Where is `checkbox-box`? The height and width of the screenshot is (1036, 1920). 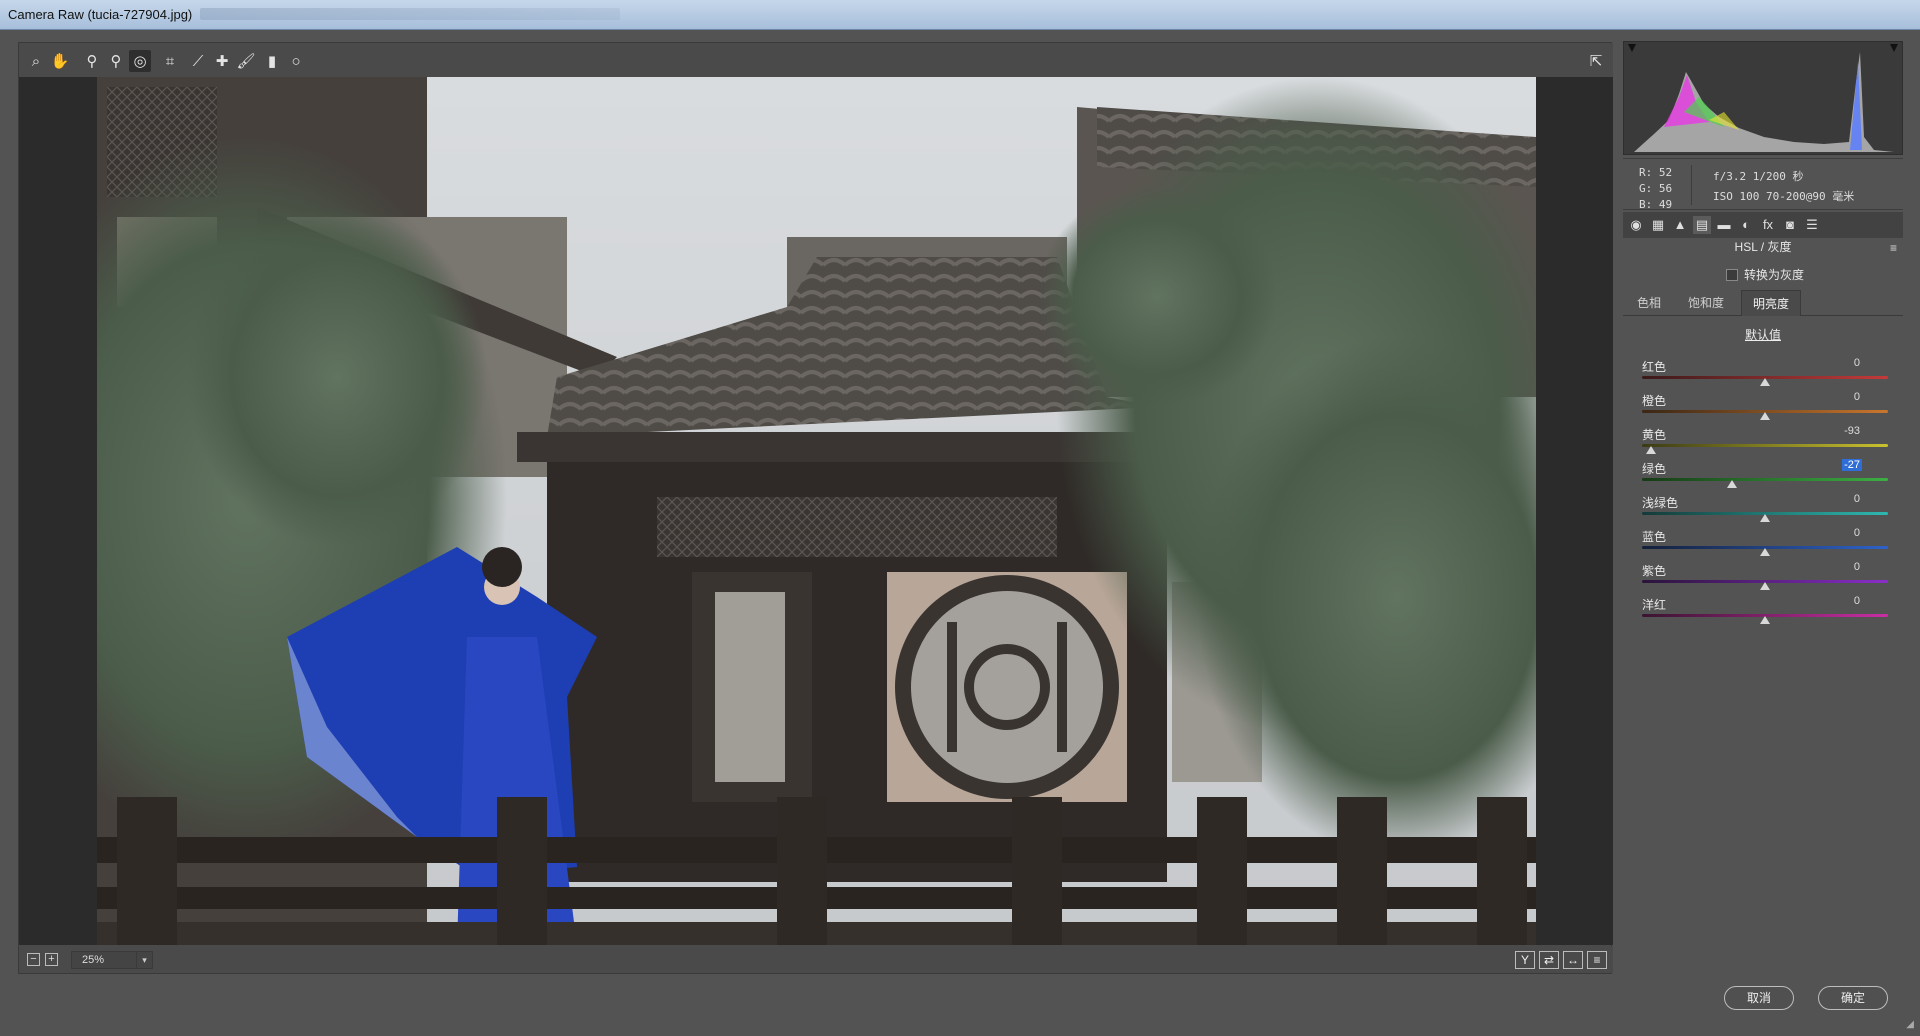
checkbox-box is located at coordinates (1732, 274).